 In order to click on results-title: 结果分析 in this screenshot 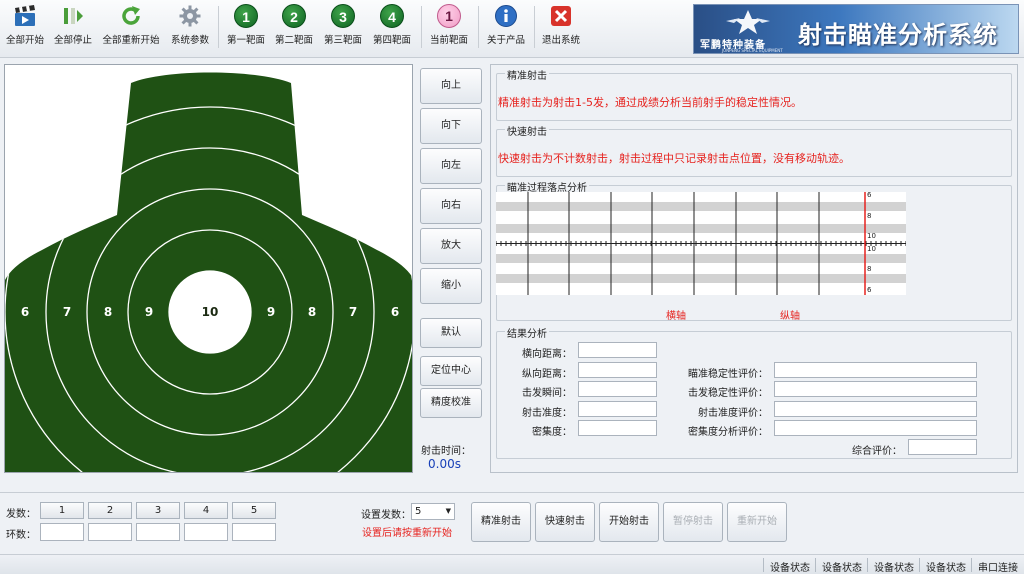, I will do `click(527, 332)`.